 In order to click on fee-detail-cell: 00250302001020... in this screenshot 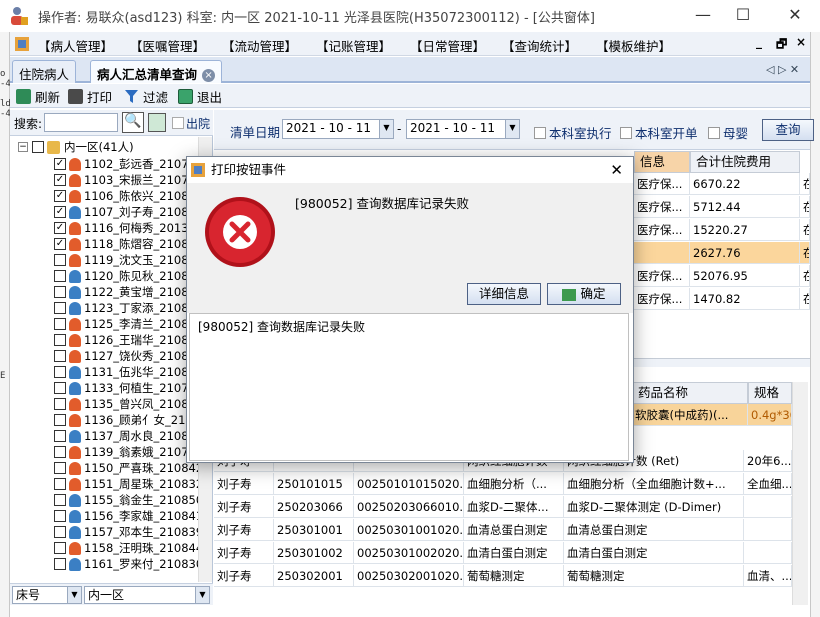, I will do `click(409, 576)`.